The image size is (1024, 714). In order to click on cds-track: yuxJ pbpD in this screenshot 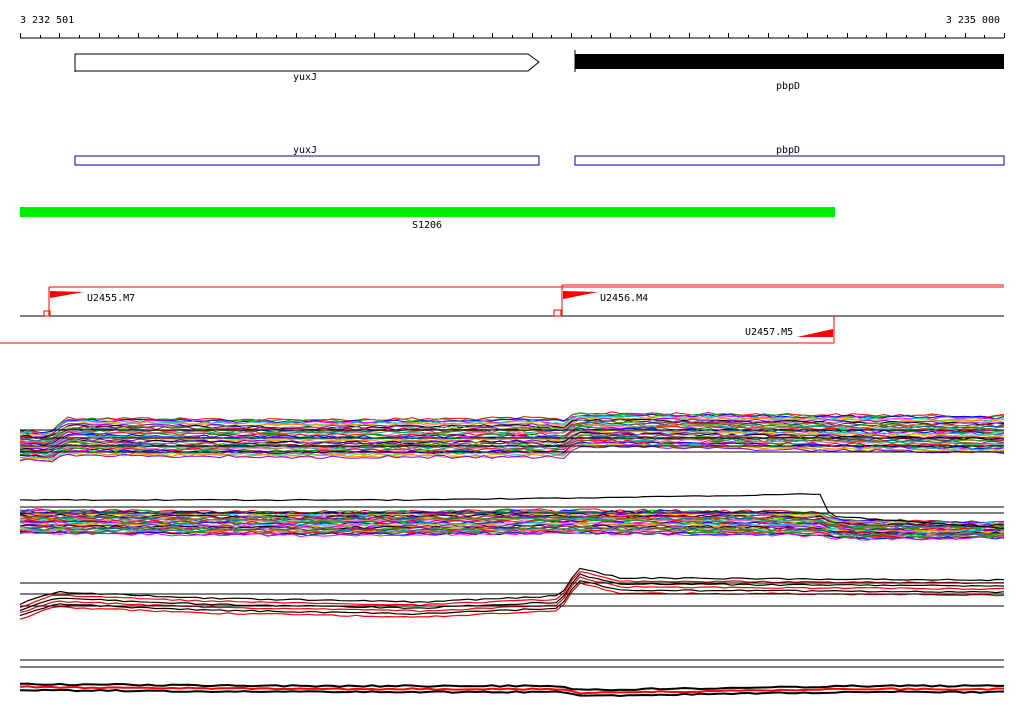, I will do `click(539, 155)`.